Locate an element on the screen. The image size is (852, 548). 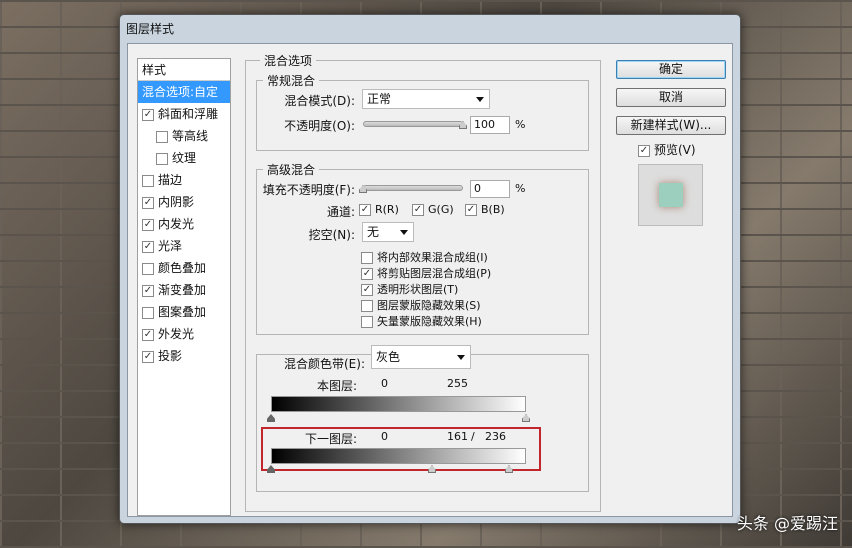
style-item: ✓ 渐变叠加 is located at coordinates (184, 290).